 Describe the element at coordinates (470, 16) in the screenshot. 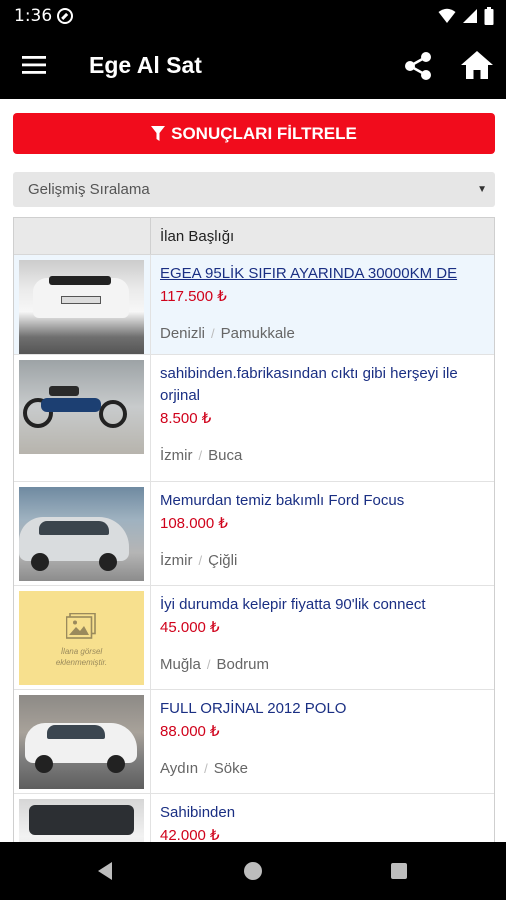

I see `signal-icon` at that location.